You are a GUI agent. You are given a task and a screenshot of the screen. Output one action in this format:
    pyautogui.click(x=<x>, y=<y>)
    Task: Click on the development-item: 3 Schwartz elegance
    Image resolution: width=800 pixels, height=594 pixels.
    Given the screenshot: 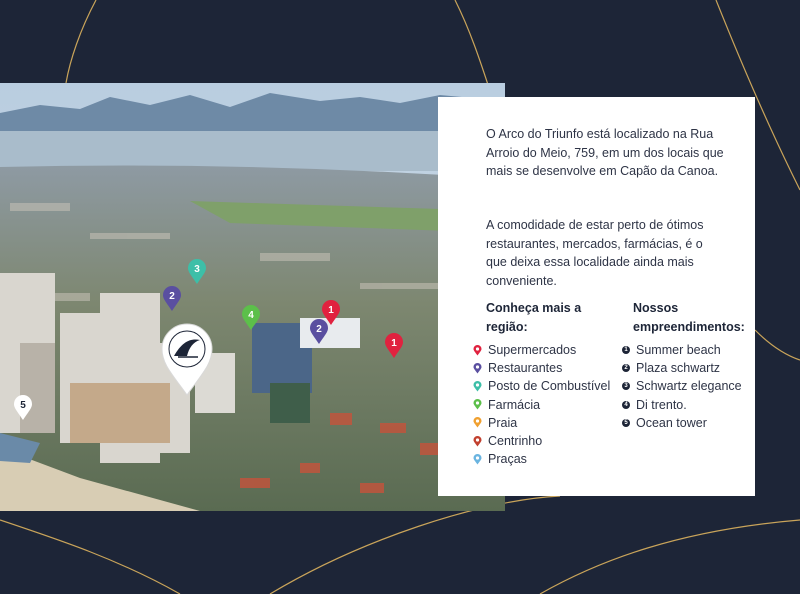 What is the action you would take?
    pyautogui.click(x=682, y=386)
    